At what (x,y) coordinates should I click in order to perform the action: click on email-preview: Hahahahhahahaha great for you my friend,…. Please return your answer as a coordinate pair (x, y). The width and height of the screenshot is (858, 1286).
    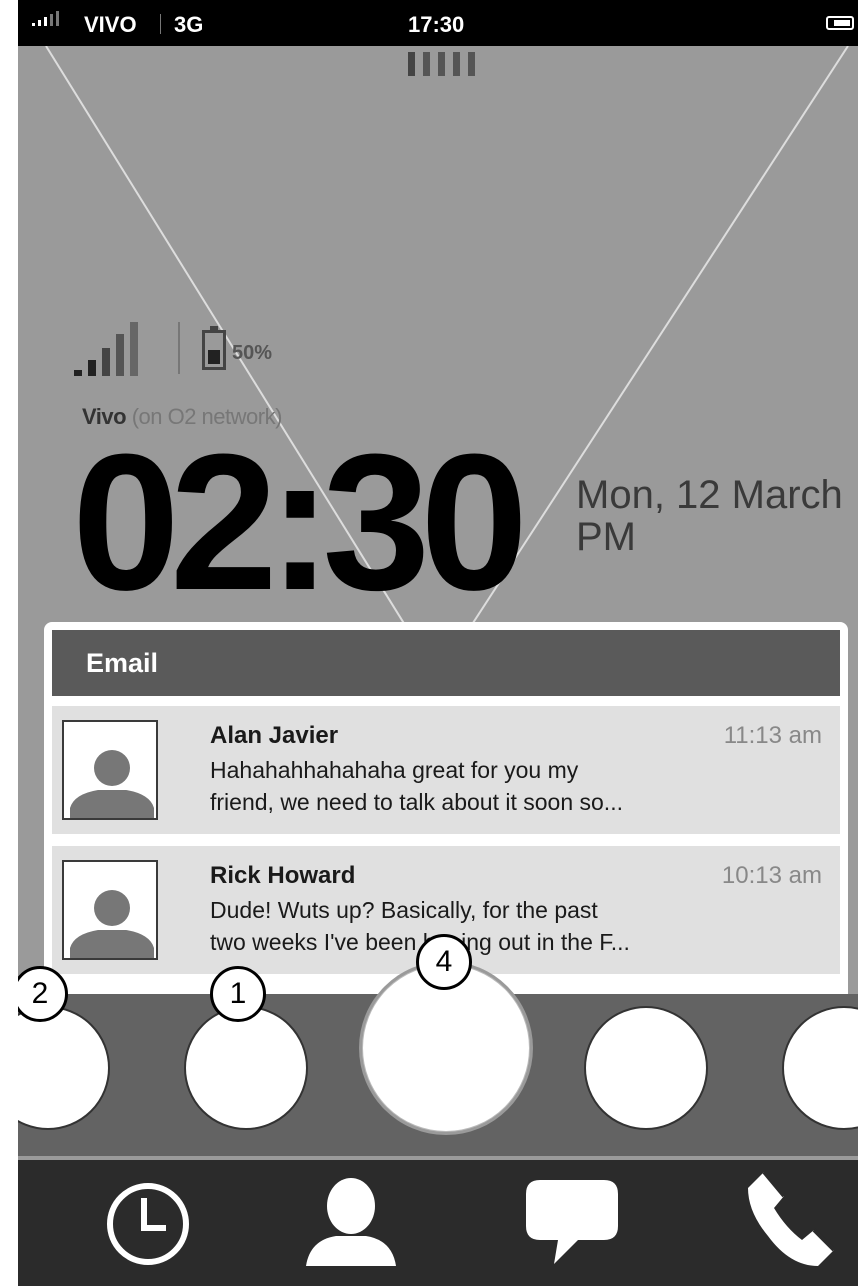
    Looking at the image, I should click on (480, 786).